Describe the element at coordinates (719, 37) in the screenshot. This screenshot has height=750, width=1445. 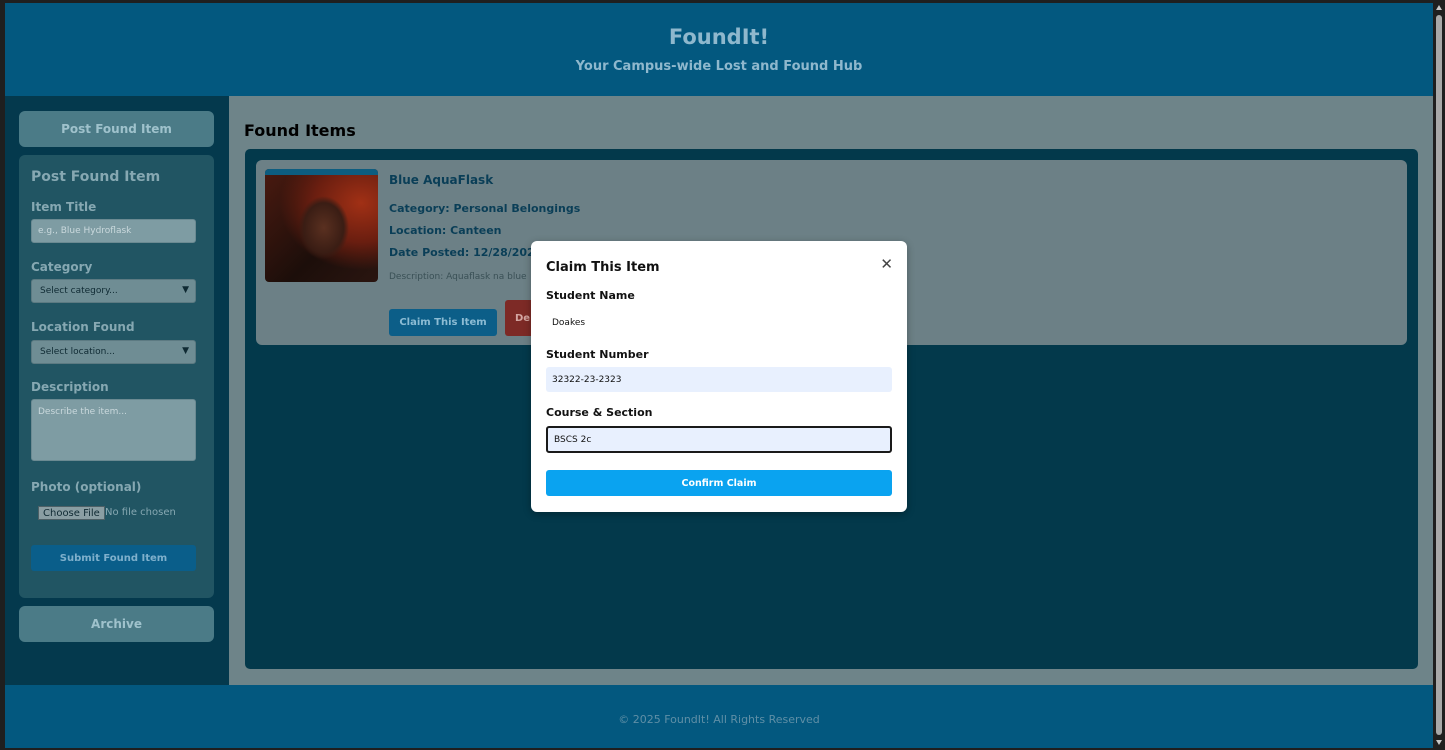
I see `site-title: FoundIt!` at that location.